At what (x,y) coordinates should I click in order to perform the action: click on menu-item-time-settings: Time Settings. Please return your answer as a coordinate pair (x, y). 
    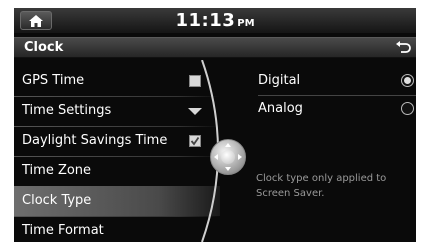
    Looking at the image, I should click on (117, 111).